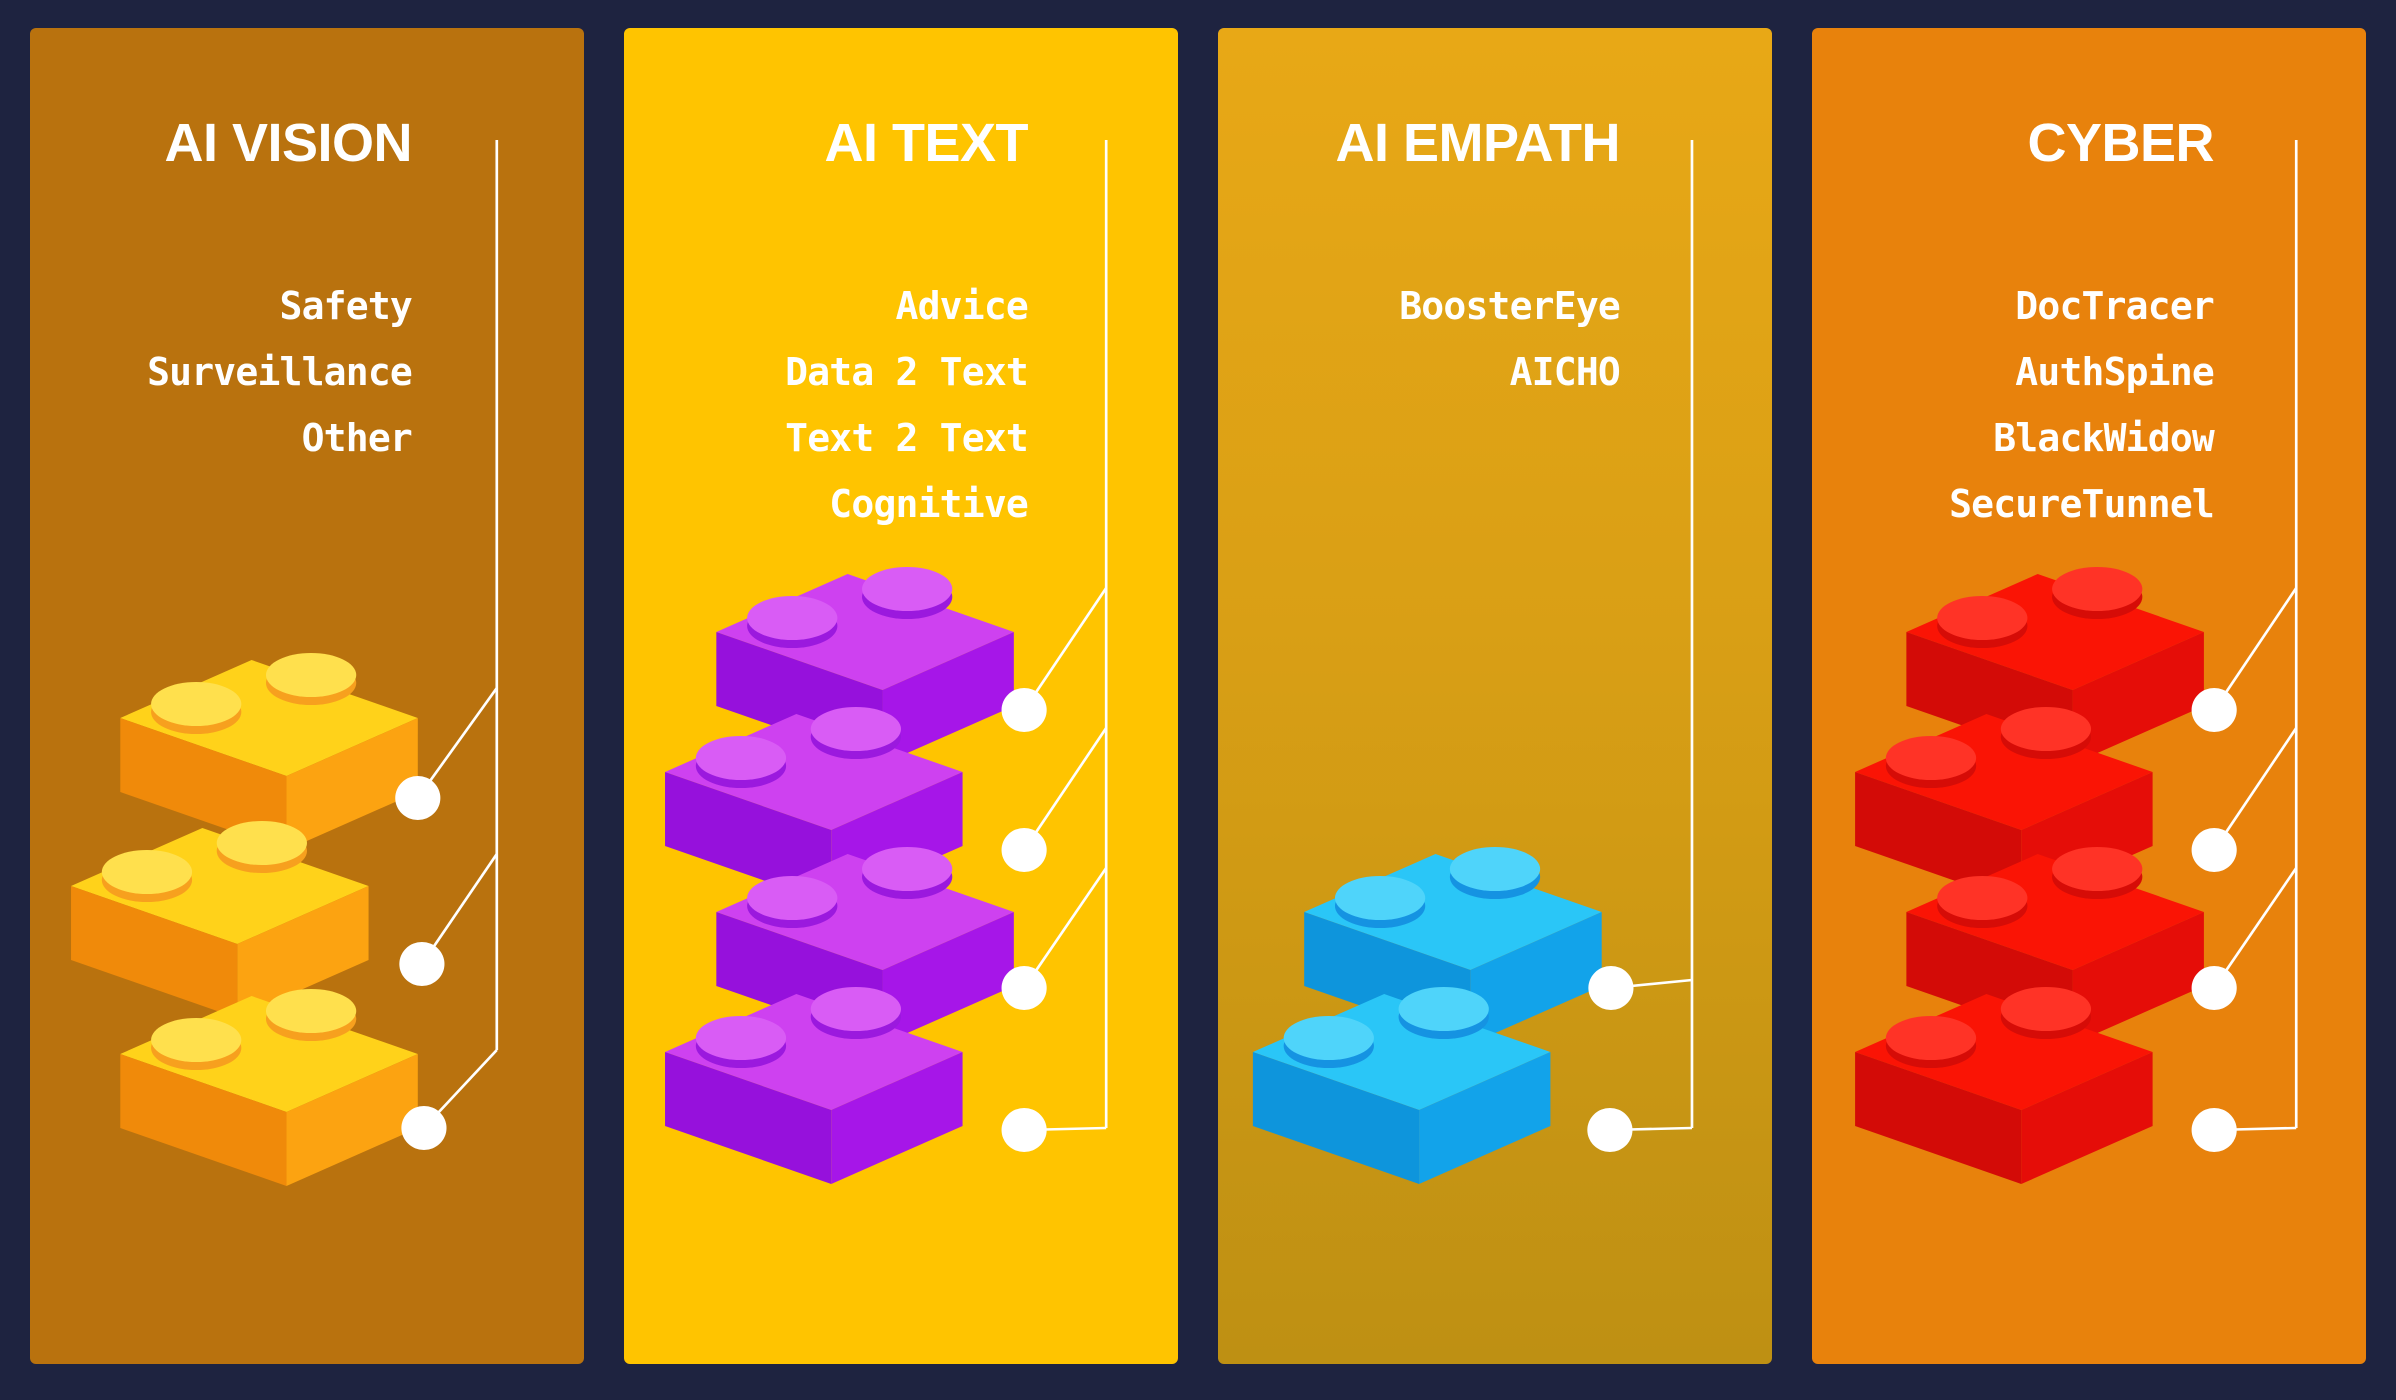 The height and width of the screenshot is (1400, 2396). I want to click on list-item: Cognitive, so click(826, 504).